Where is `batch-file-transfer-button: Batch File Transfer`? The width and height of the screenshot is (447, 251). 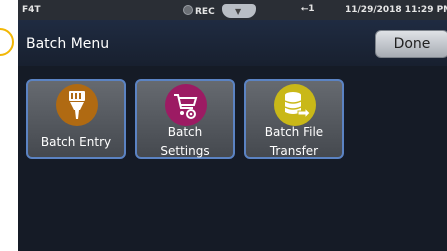 batch-file-transfer-button: Batch File Transfer is located at coordinates (294, 119).